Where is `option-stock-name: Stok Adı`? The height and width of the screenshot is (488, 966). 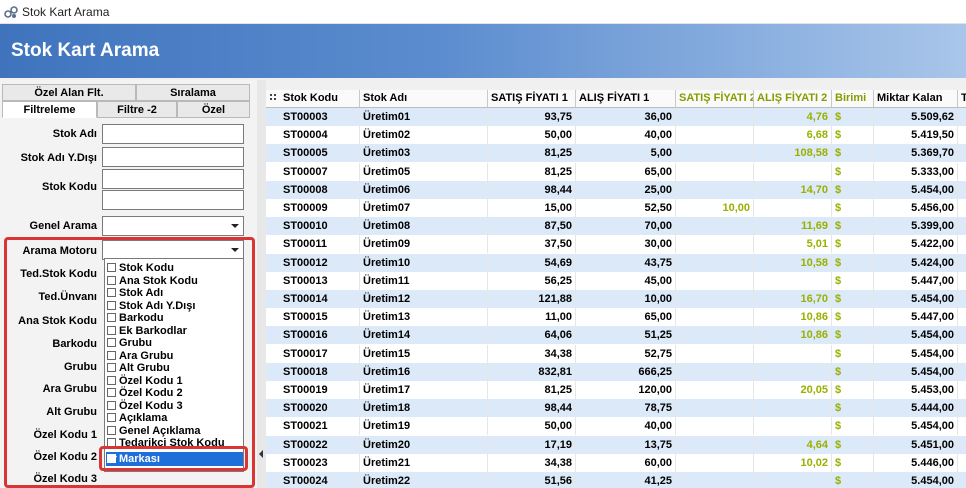 option-stock-name: Stok Adı is located at coordinates (135, 293).